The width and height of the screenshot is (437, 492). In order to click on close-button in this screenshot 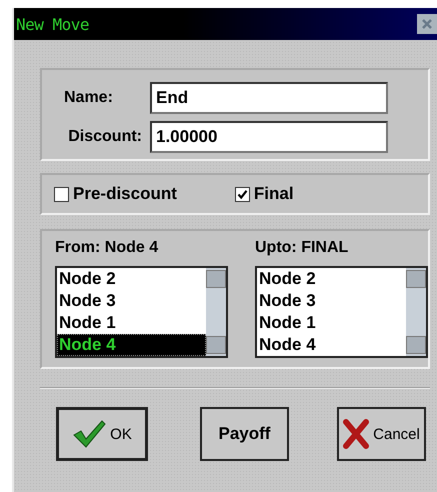, I will do `click(427, 24)`.